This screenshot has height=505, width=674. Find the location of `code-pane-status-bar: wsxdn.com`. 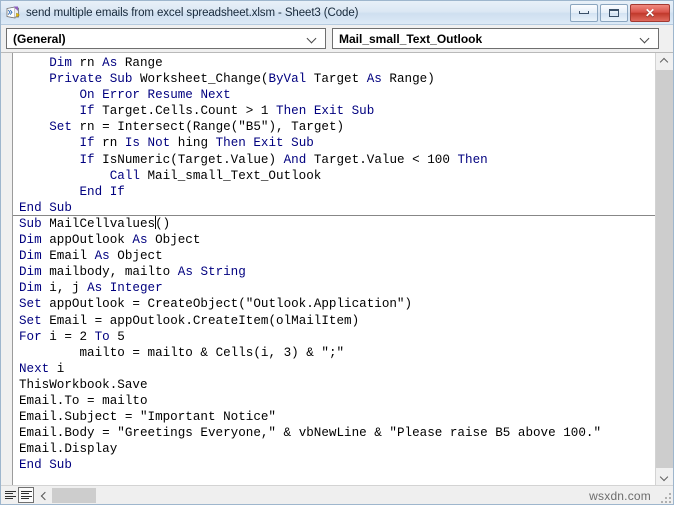

code-pane-status-bar: wsxdn.com is located at coordinates (337, 494).